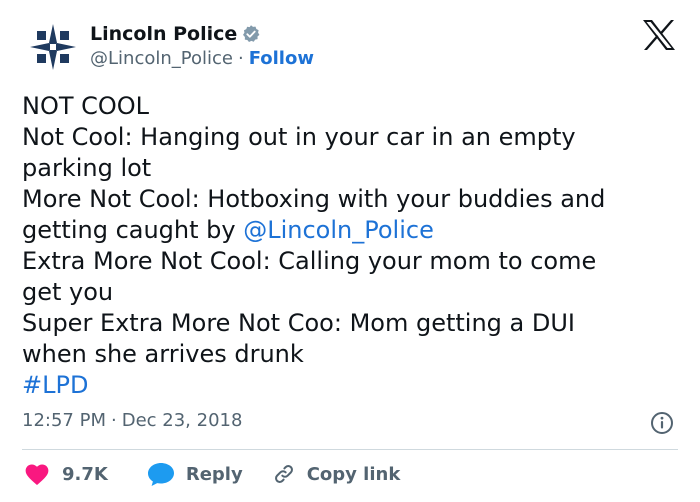 The height and width of the screenshot is (502, 700). I want to click on post-time: 12:57 PM, so click(64, 420).